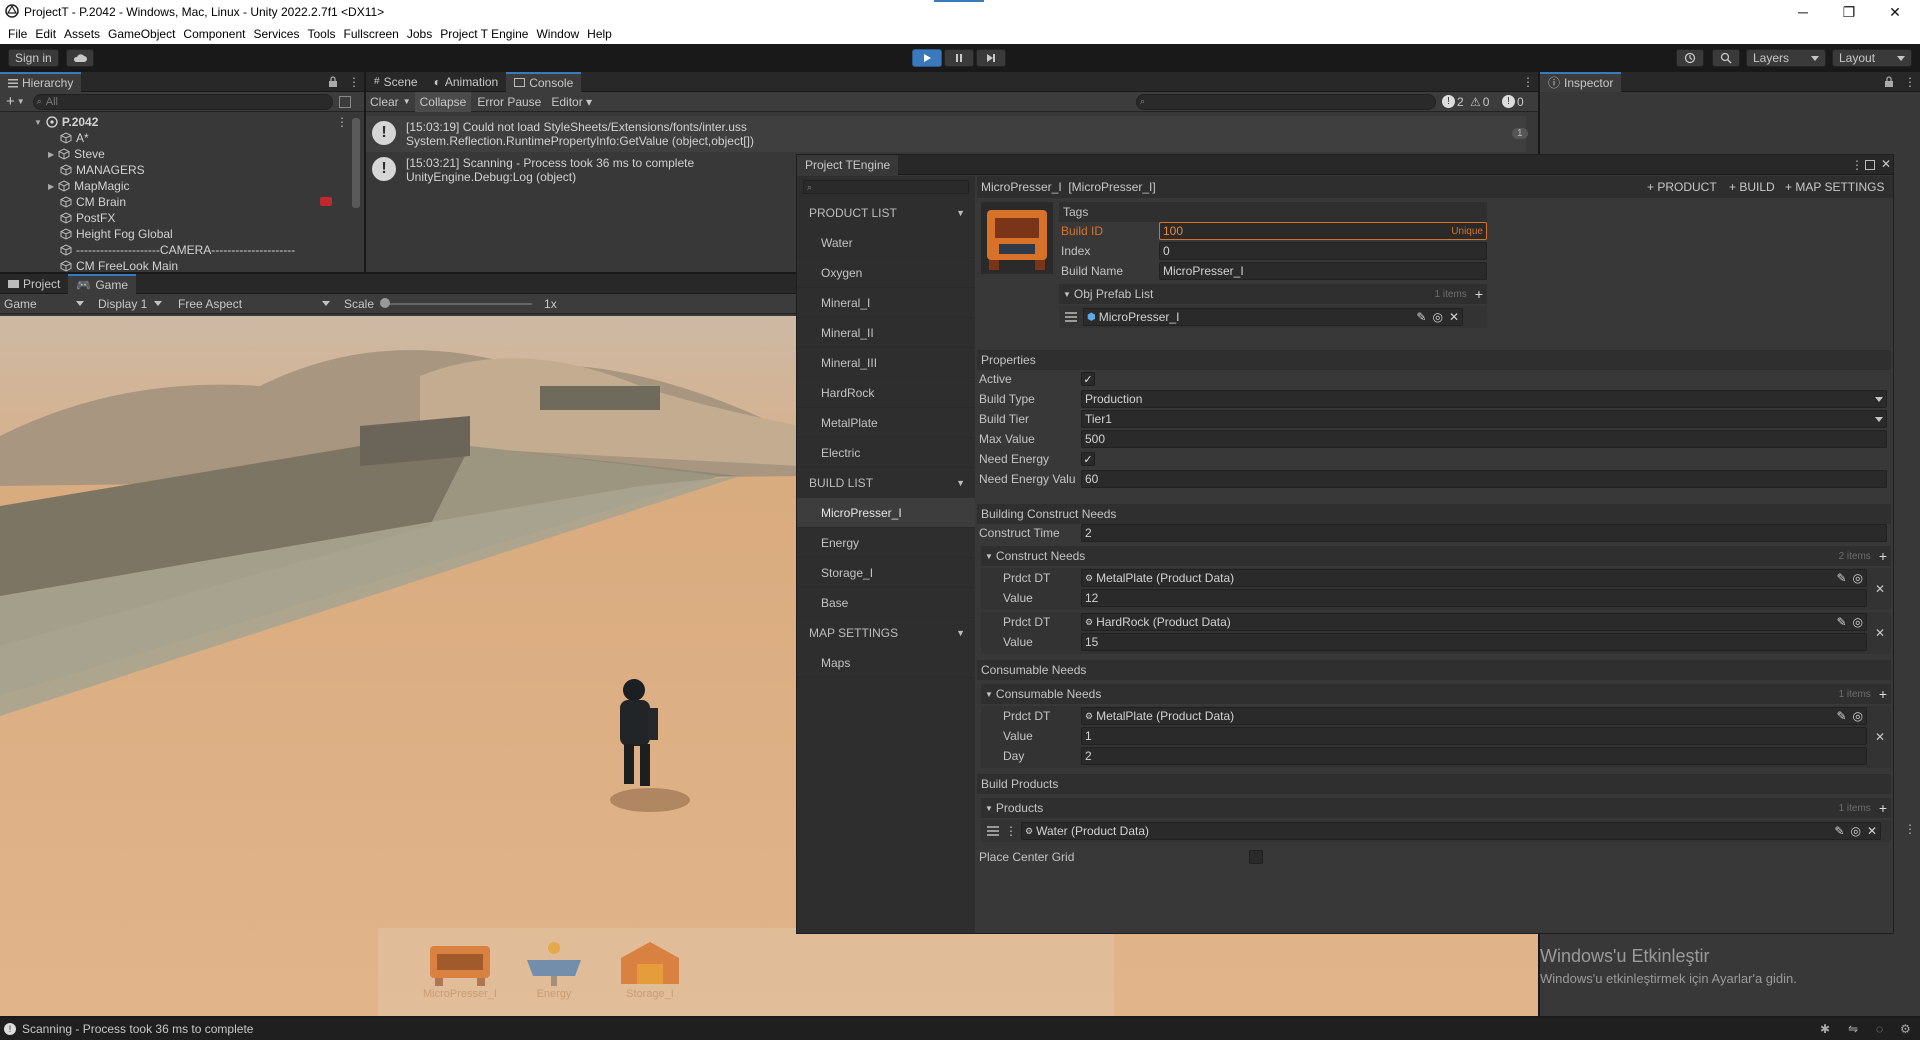 The height and width of the screenshot is (1040, 1920). Describe the element at coordinates (384, 102) in the screenshot. I see `clear-button: Clear` at that location.